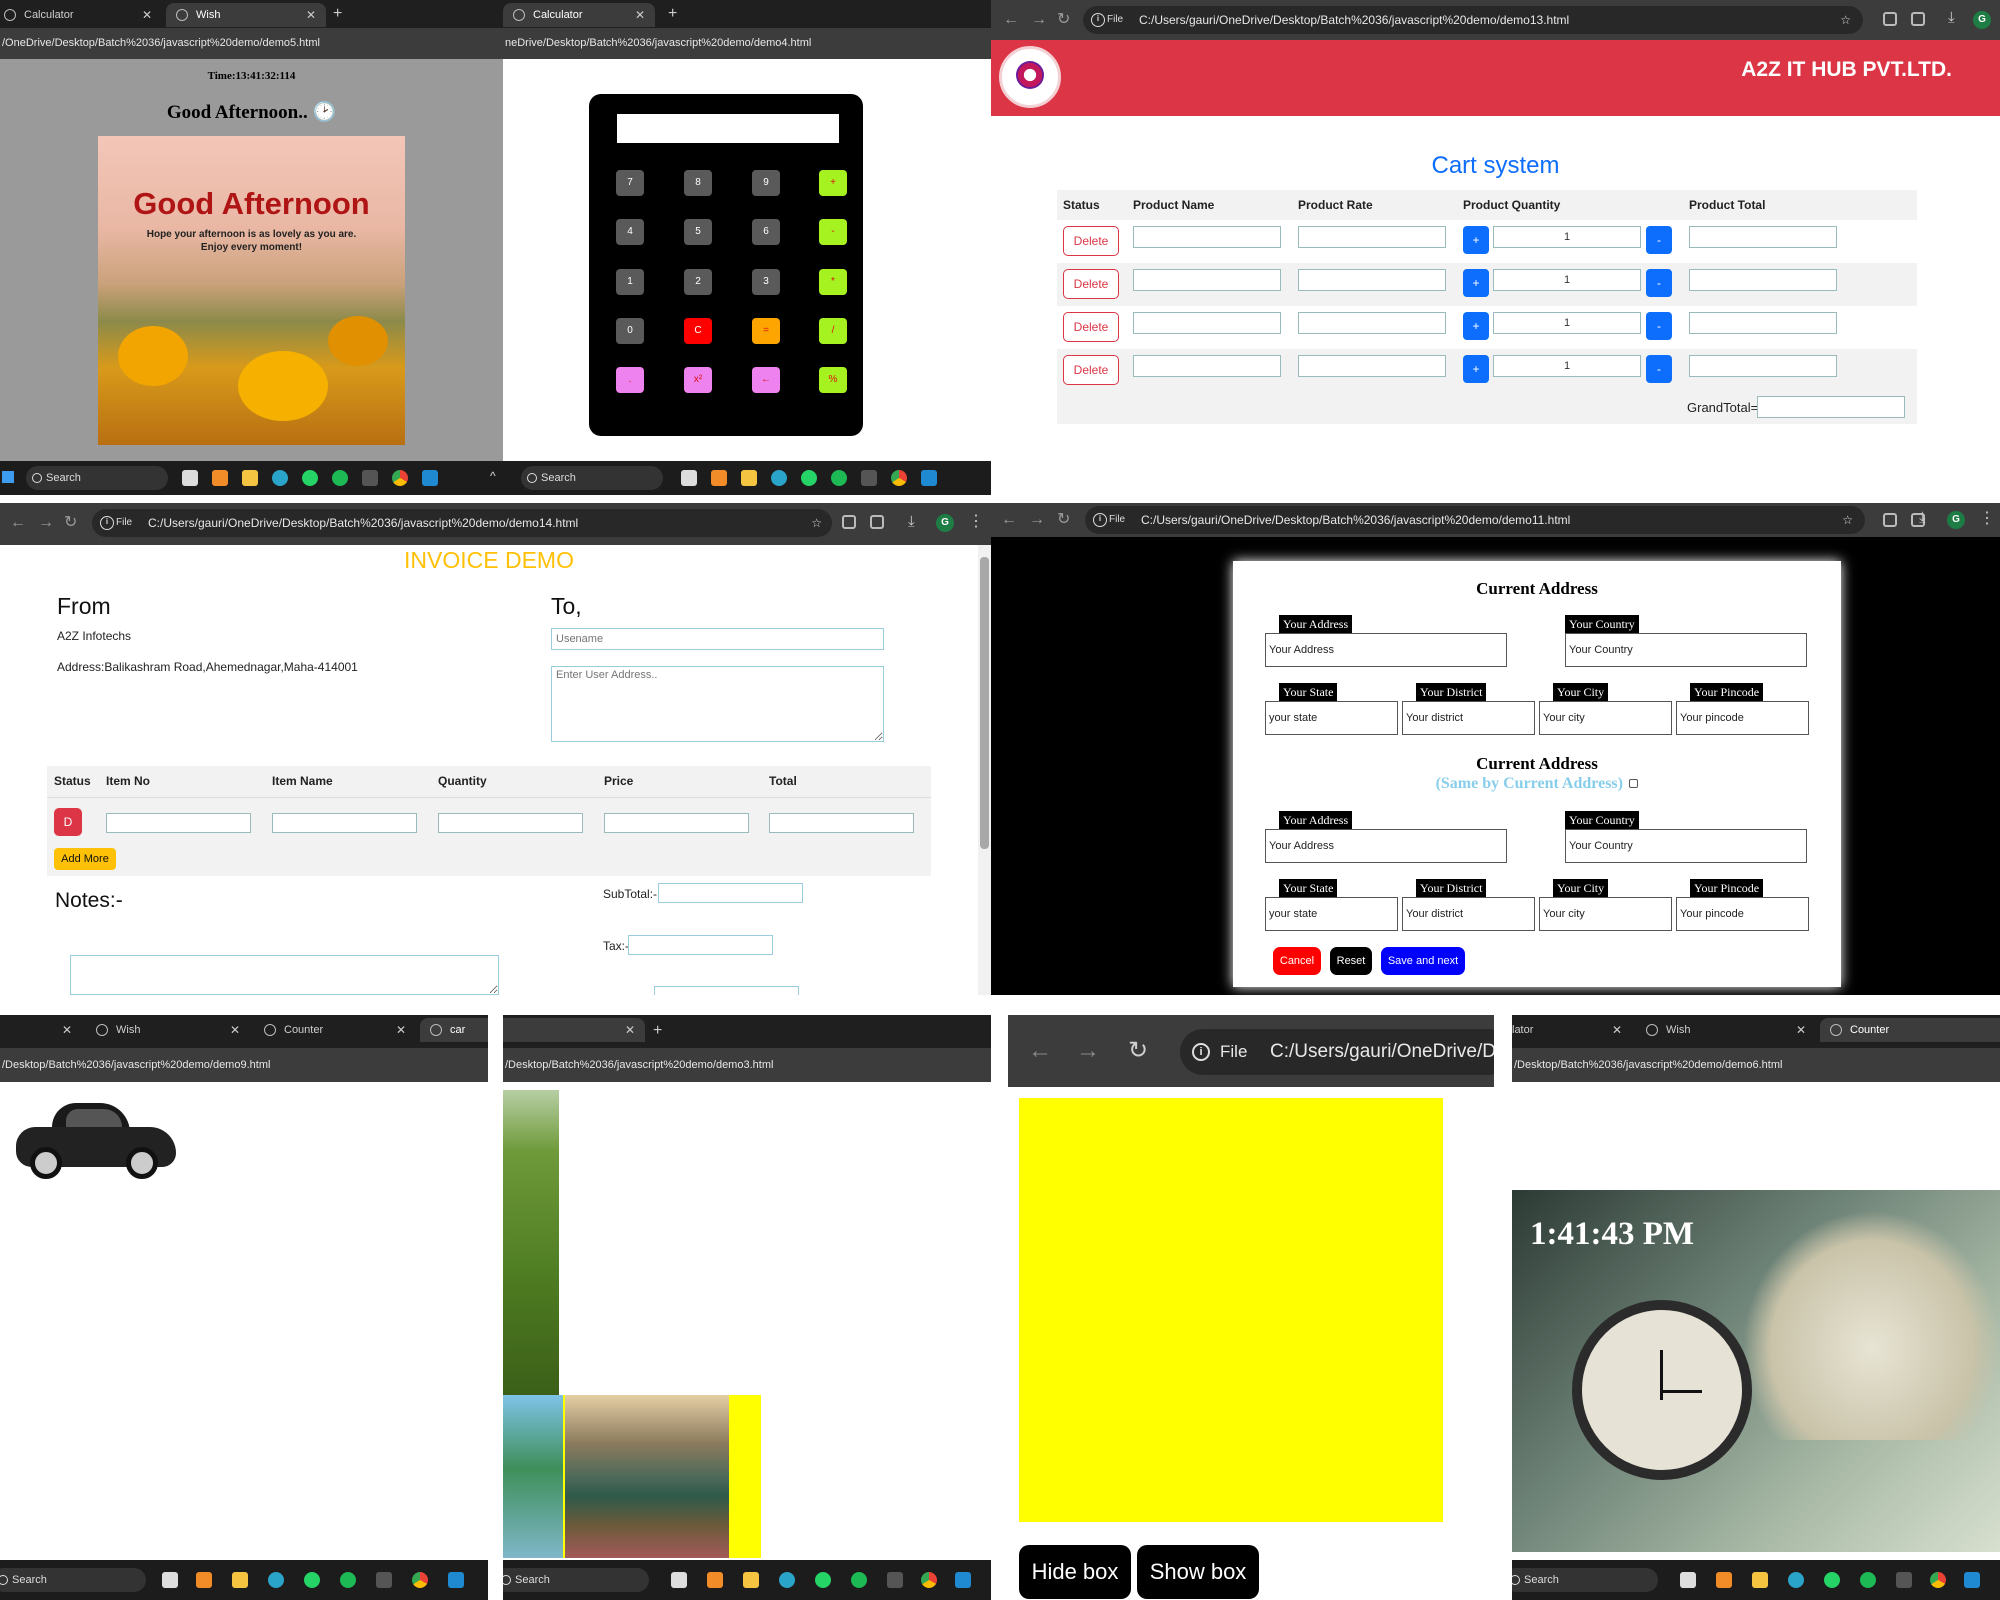 This screenshot has height=1600, width=2000. Describe the element at coordinates (630, 183) in the screenshot. I see `calc-key: 7` at that location.